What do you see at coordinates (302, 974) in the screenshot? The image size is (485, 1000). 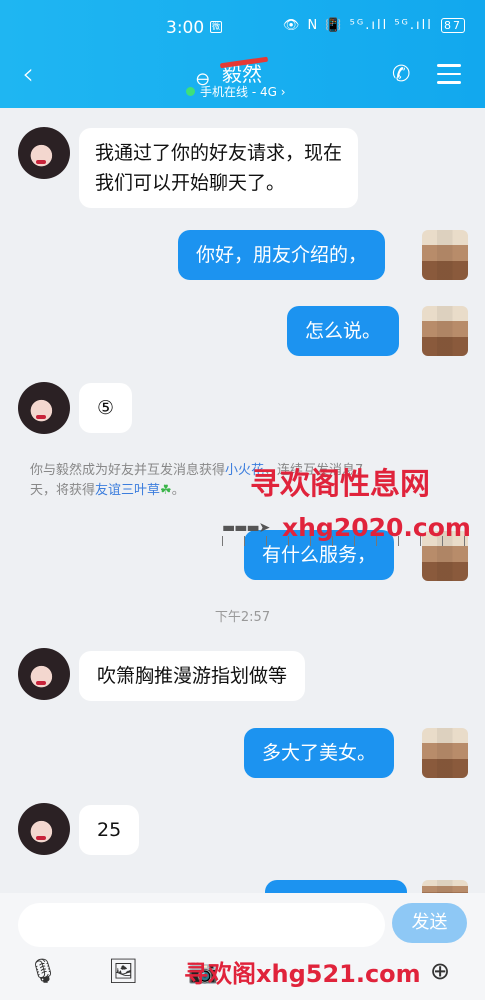 I see `watermark-bottom: 寻欢阁xhg521.com` at bounding box center [302, 974].